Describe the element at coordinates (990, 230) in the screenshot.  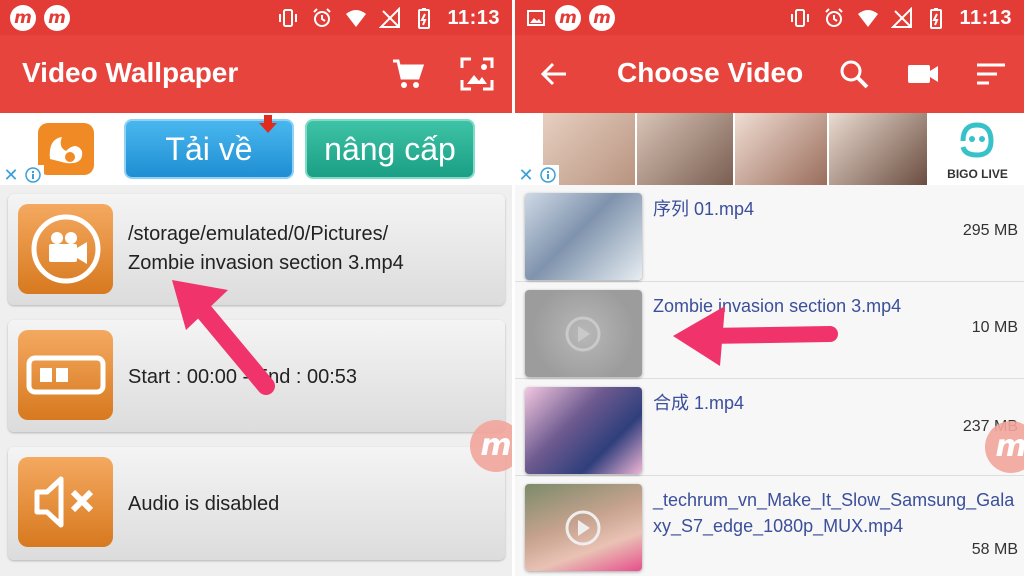
I see `video-size: 295 MB` at that location.